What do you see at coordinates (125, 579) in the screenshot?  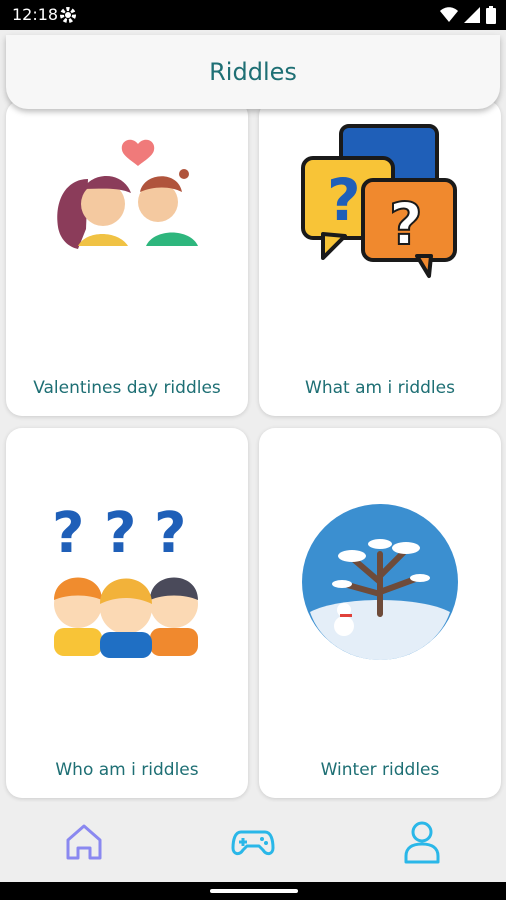 I see `people-questions-icon: ? ? ?` at bounding box center [125, 579].